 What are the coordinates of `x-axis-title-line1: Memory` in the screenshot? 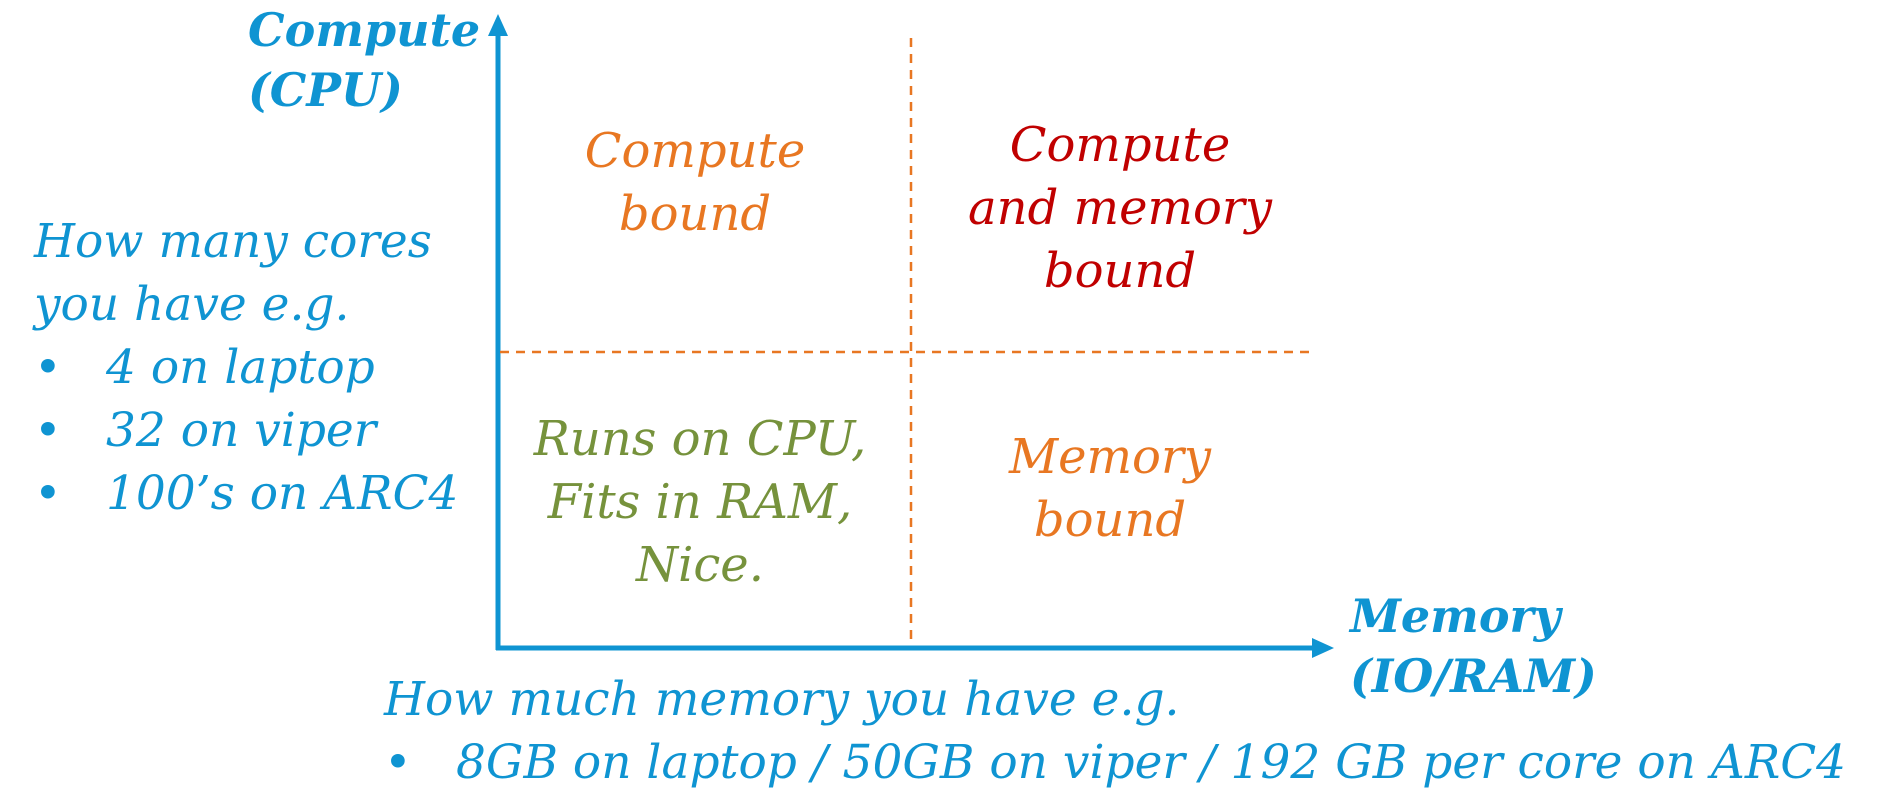 It's located at (1455, 616).